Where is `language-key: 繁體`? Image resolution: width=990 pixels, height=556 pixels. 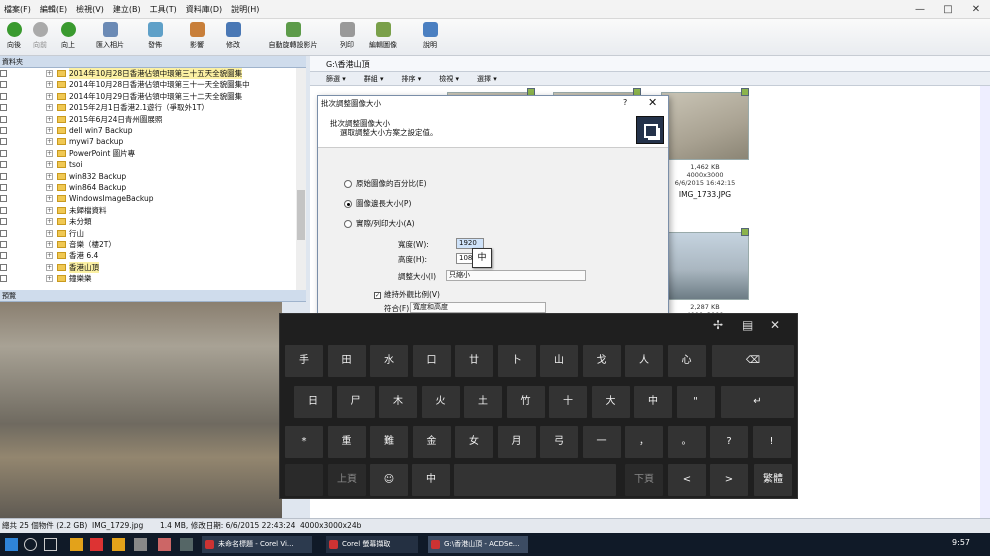 language-key: 繁體 is located at coordinates (773, 480).